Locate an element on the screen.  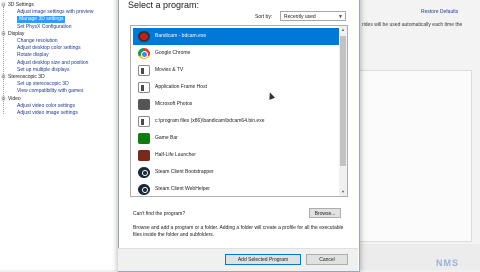
program-list-item: Microsoft Photos is located at coordinates (236, 104).